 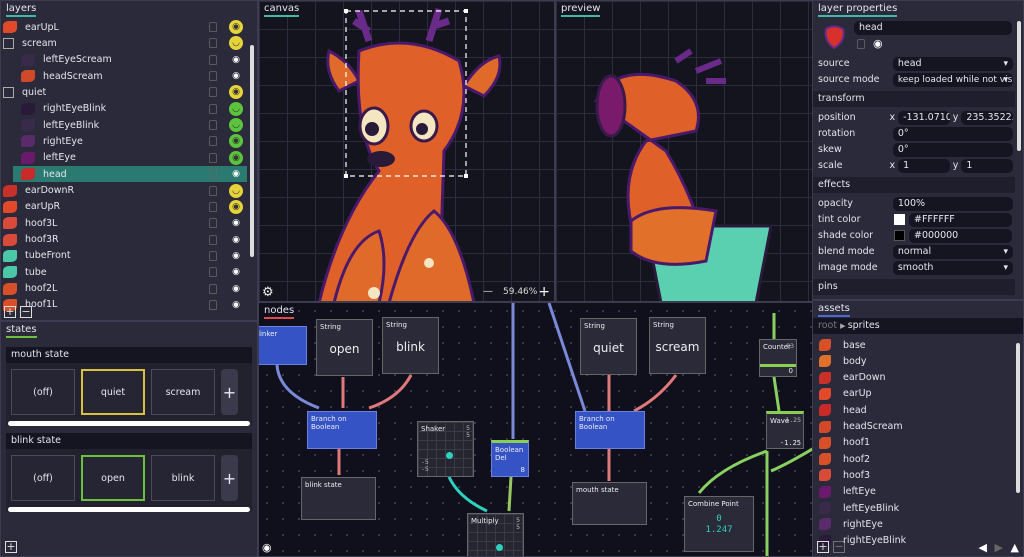 What do you see at coordinates (843, 361) in the screenshot?
I see `asset-item: body` at bounding box center [843, 361].